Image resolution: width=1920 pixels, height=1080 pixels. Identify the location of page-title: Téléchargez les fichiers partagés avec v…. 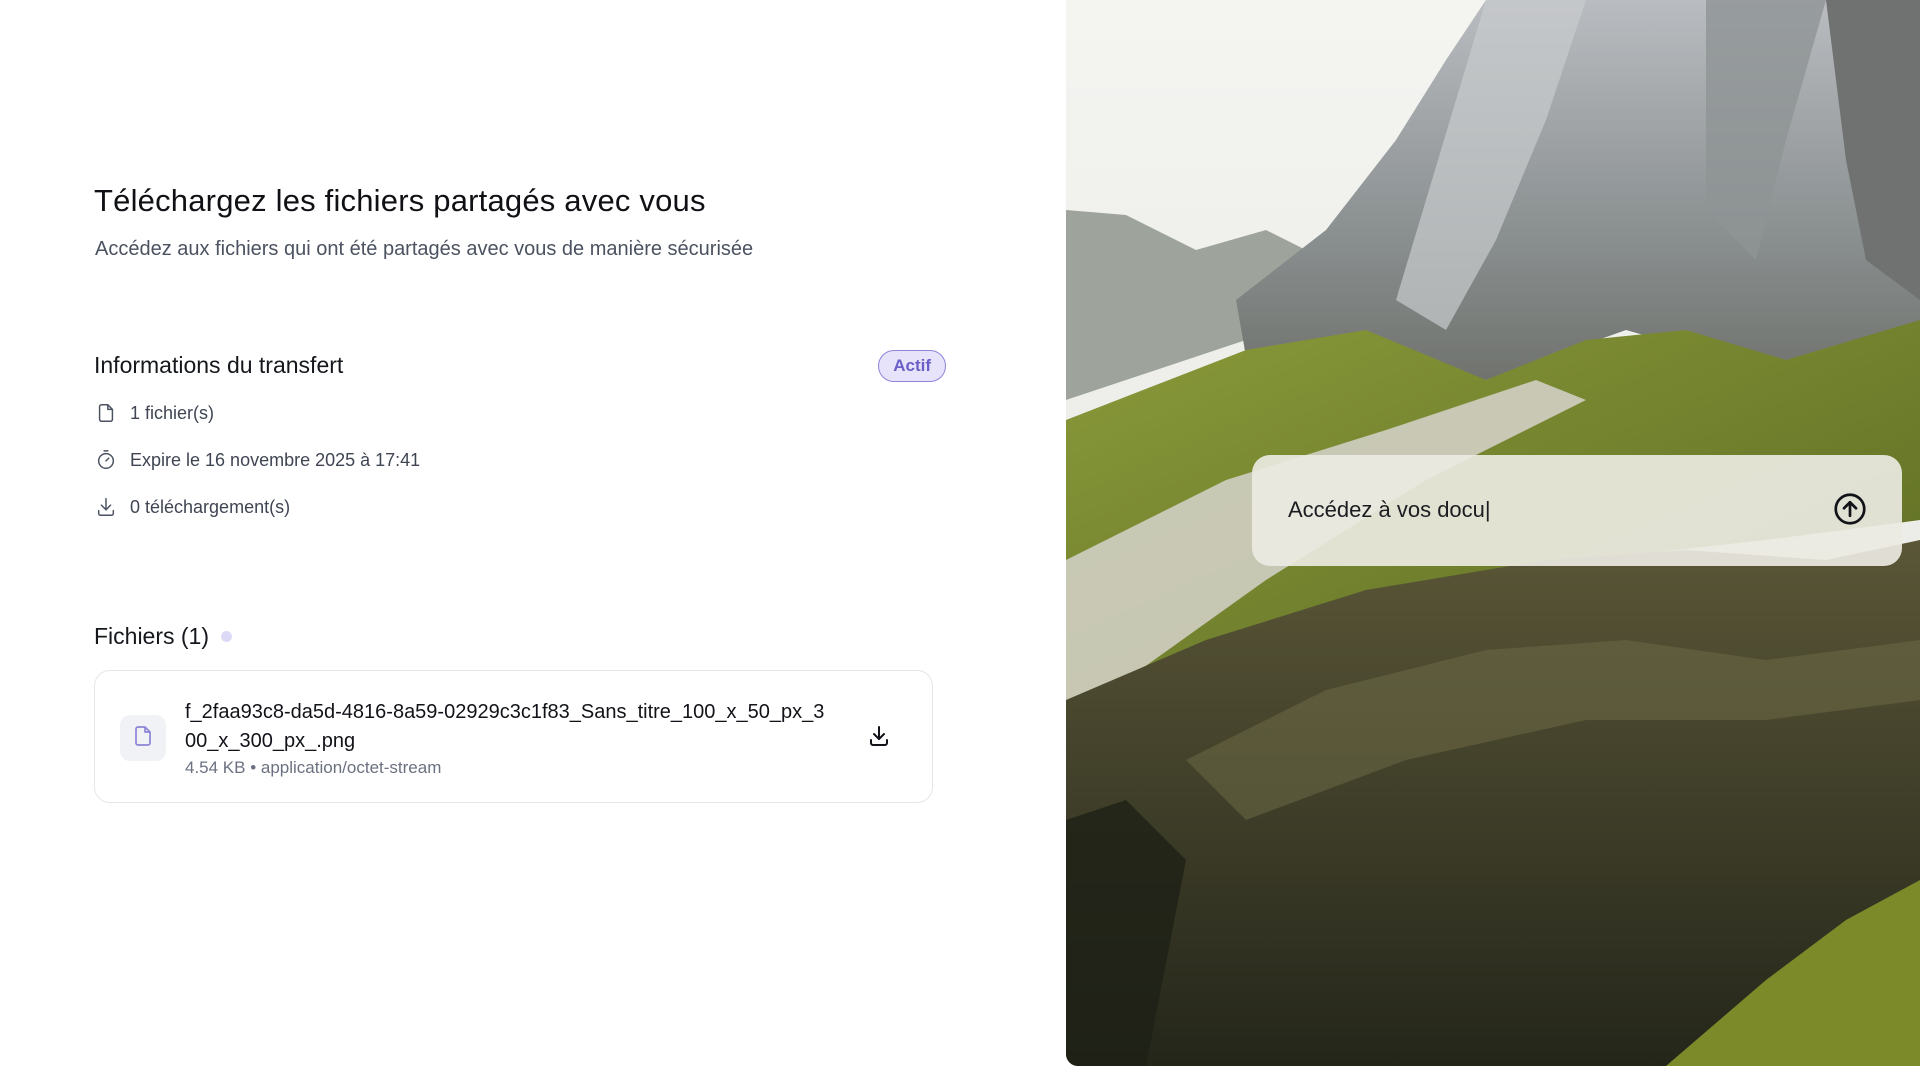
(400, 200).